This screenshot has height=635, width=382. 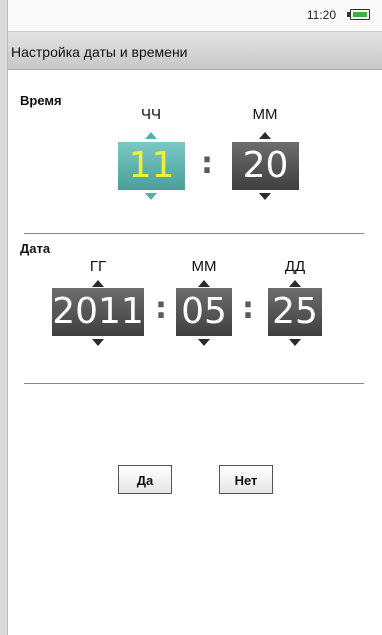 What do you see at coordinates (4, 317) in the screenshot?
I see `device-edge` at bounding box center [4, 317].